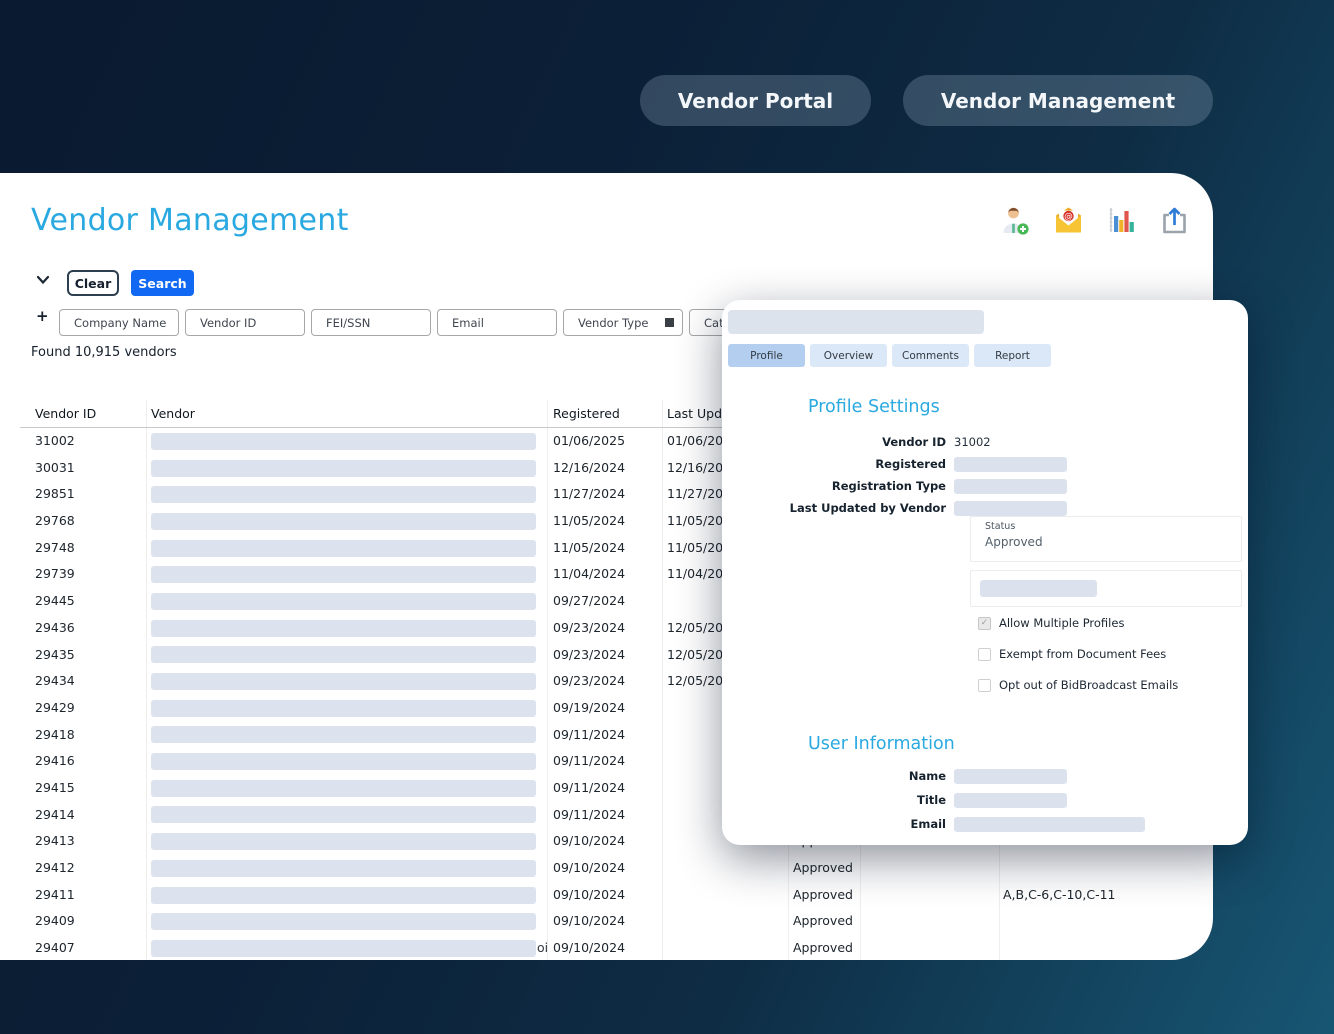  I want to click on checkbox-row-allow-multiple-profiles: ✓ Allow Multiple Profiles, so click(1078, 623).